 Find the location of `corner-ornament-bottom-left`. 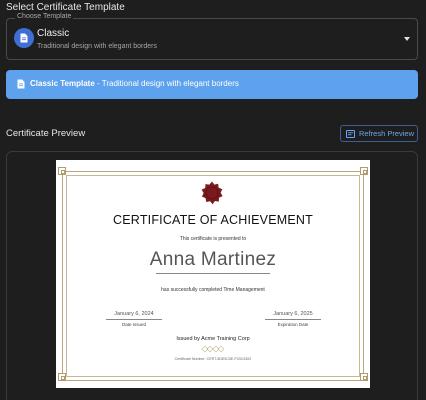

corner-ornament-bottom-left is located at coordinates (62, 377).